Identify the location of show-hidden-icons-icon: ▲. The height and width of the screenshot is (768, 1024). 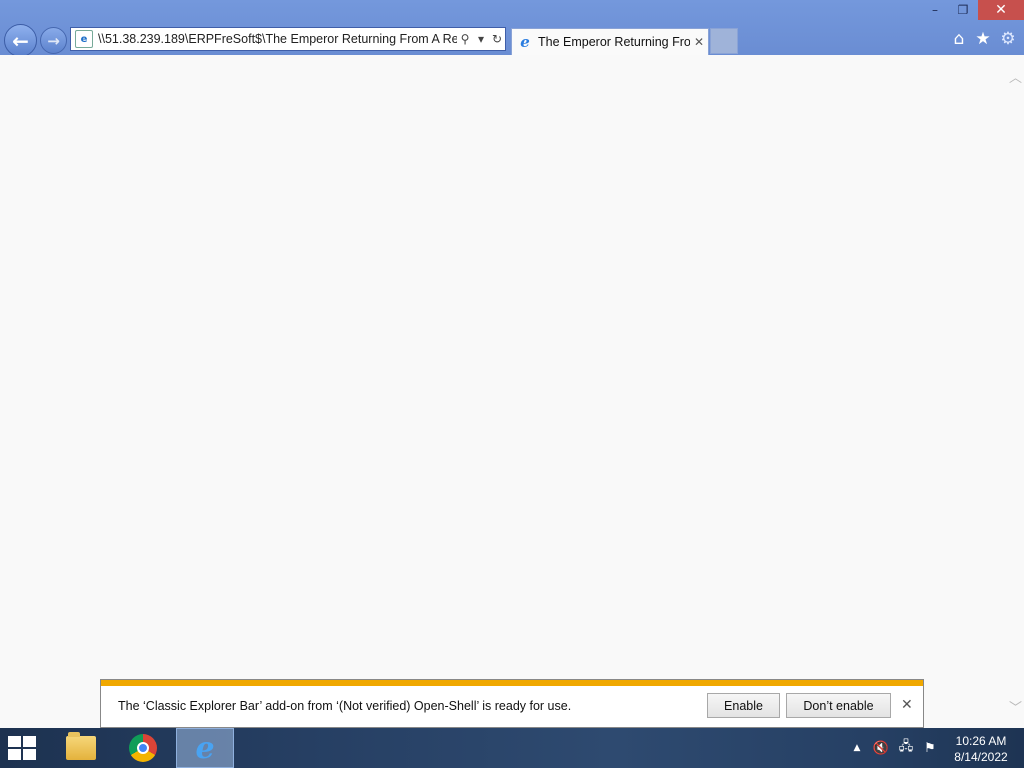
(857, 748).